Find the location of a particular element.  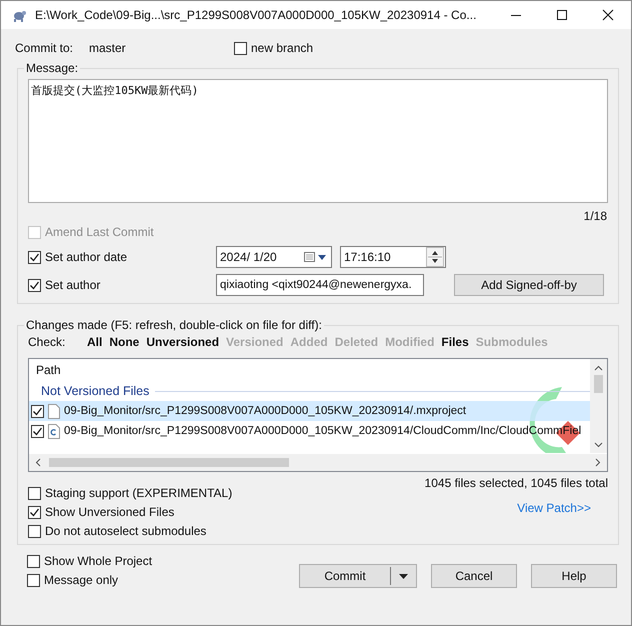

checkbox-label: Show Unversioned Files is located at coordinates (109, 512).